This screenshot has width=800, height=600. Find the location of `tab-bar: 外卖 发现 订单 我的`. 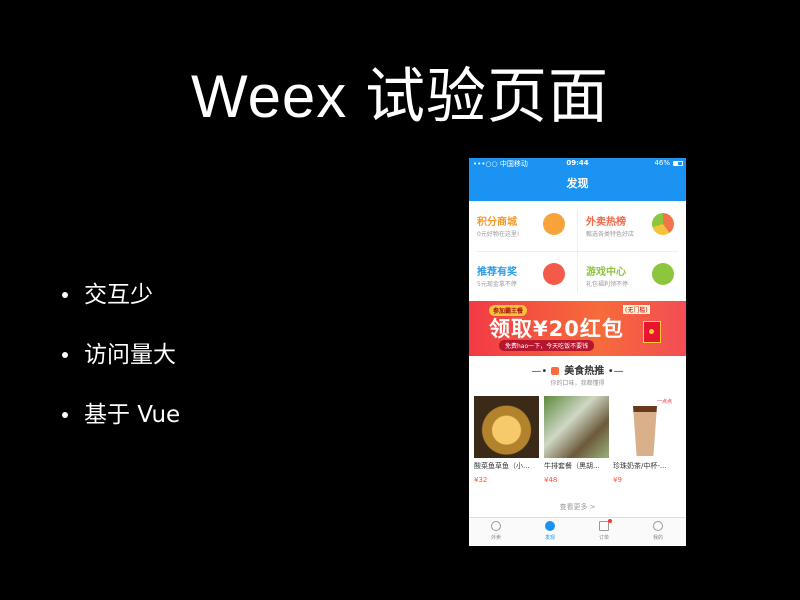

tab-bar: 外卖 发现 订单 我的 is located at coordinates (577, 531).